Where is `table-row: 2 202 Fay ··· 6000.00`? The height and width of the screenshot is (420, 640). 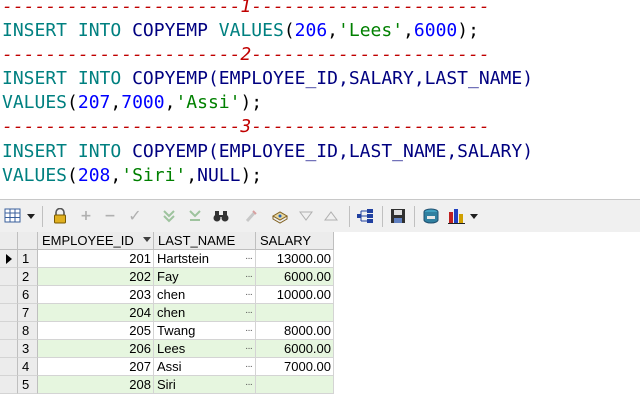
table-row: 2 202 Fay ··· 6000.00 is located at coordinates (167, 277).